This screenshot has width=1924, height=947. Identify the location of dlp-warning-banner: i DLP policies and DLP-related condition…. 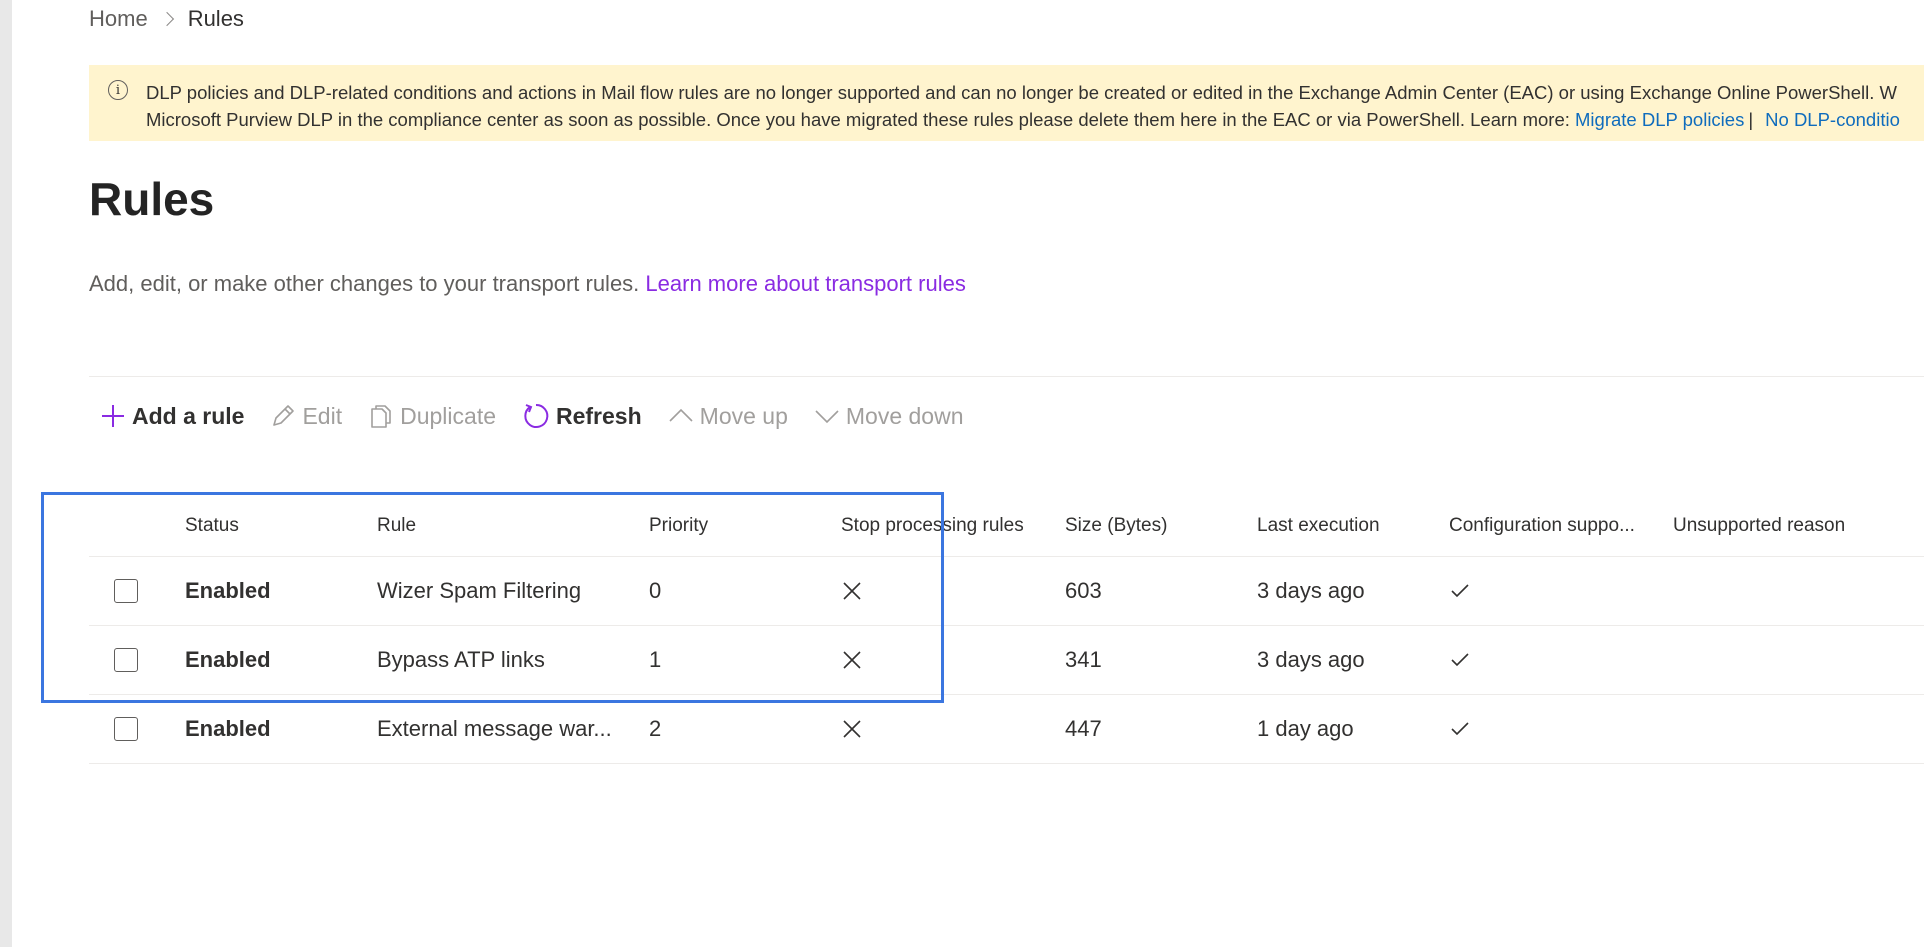
(1006, 103).